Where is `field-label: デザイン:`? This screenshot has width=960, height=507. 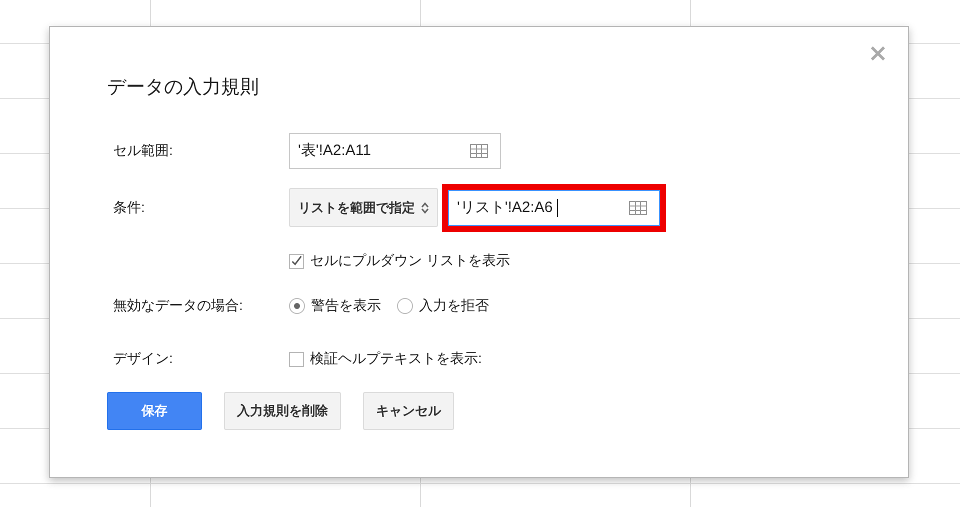 field-label: デザイン: is located at coordinates (143, 358).